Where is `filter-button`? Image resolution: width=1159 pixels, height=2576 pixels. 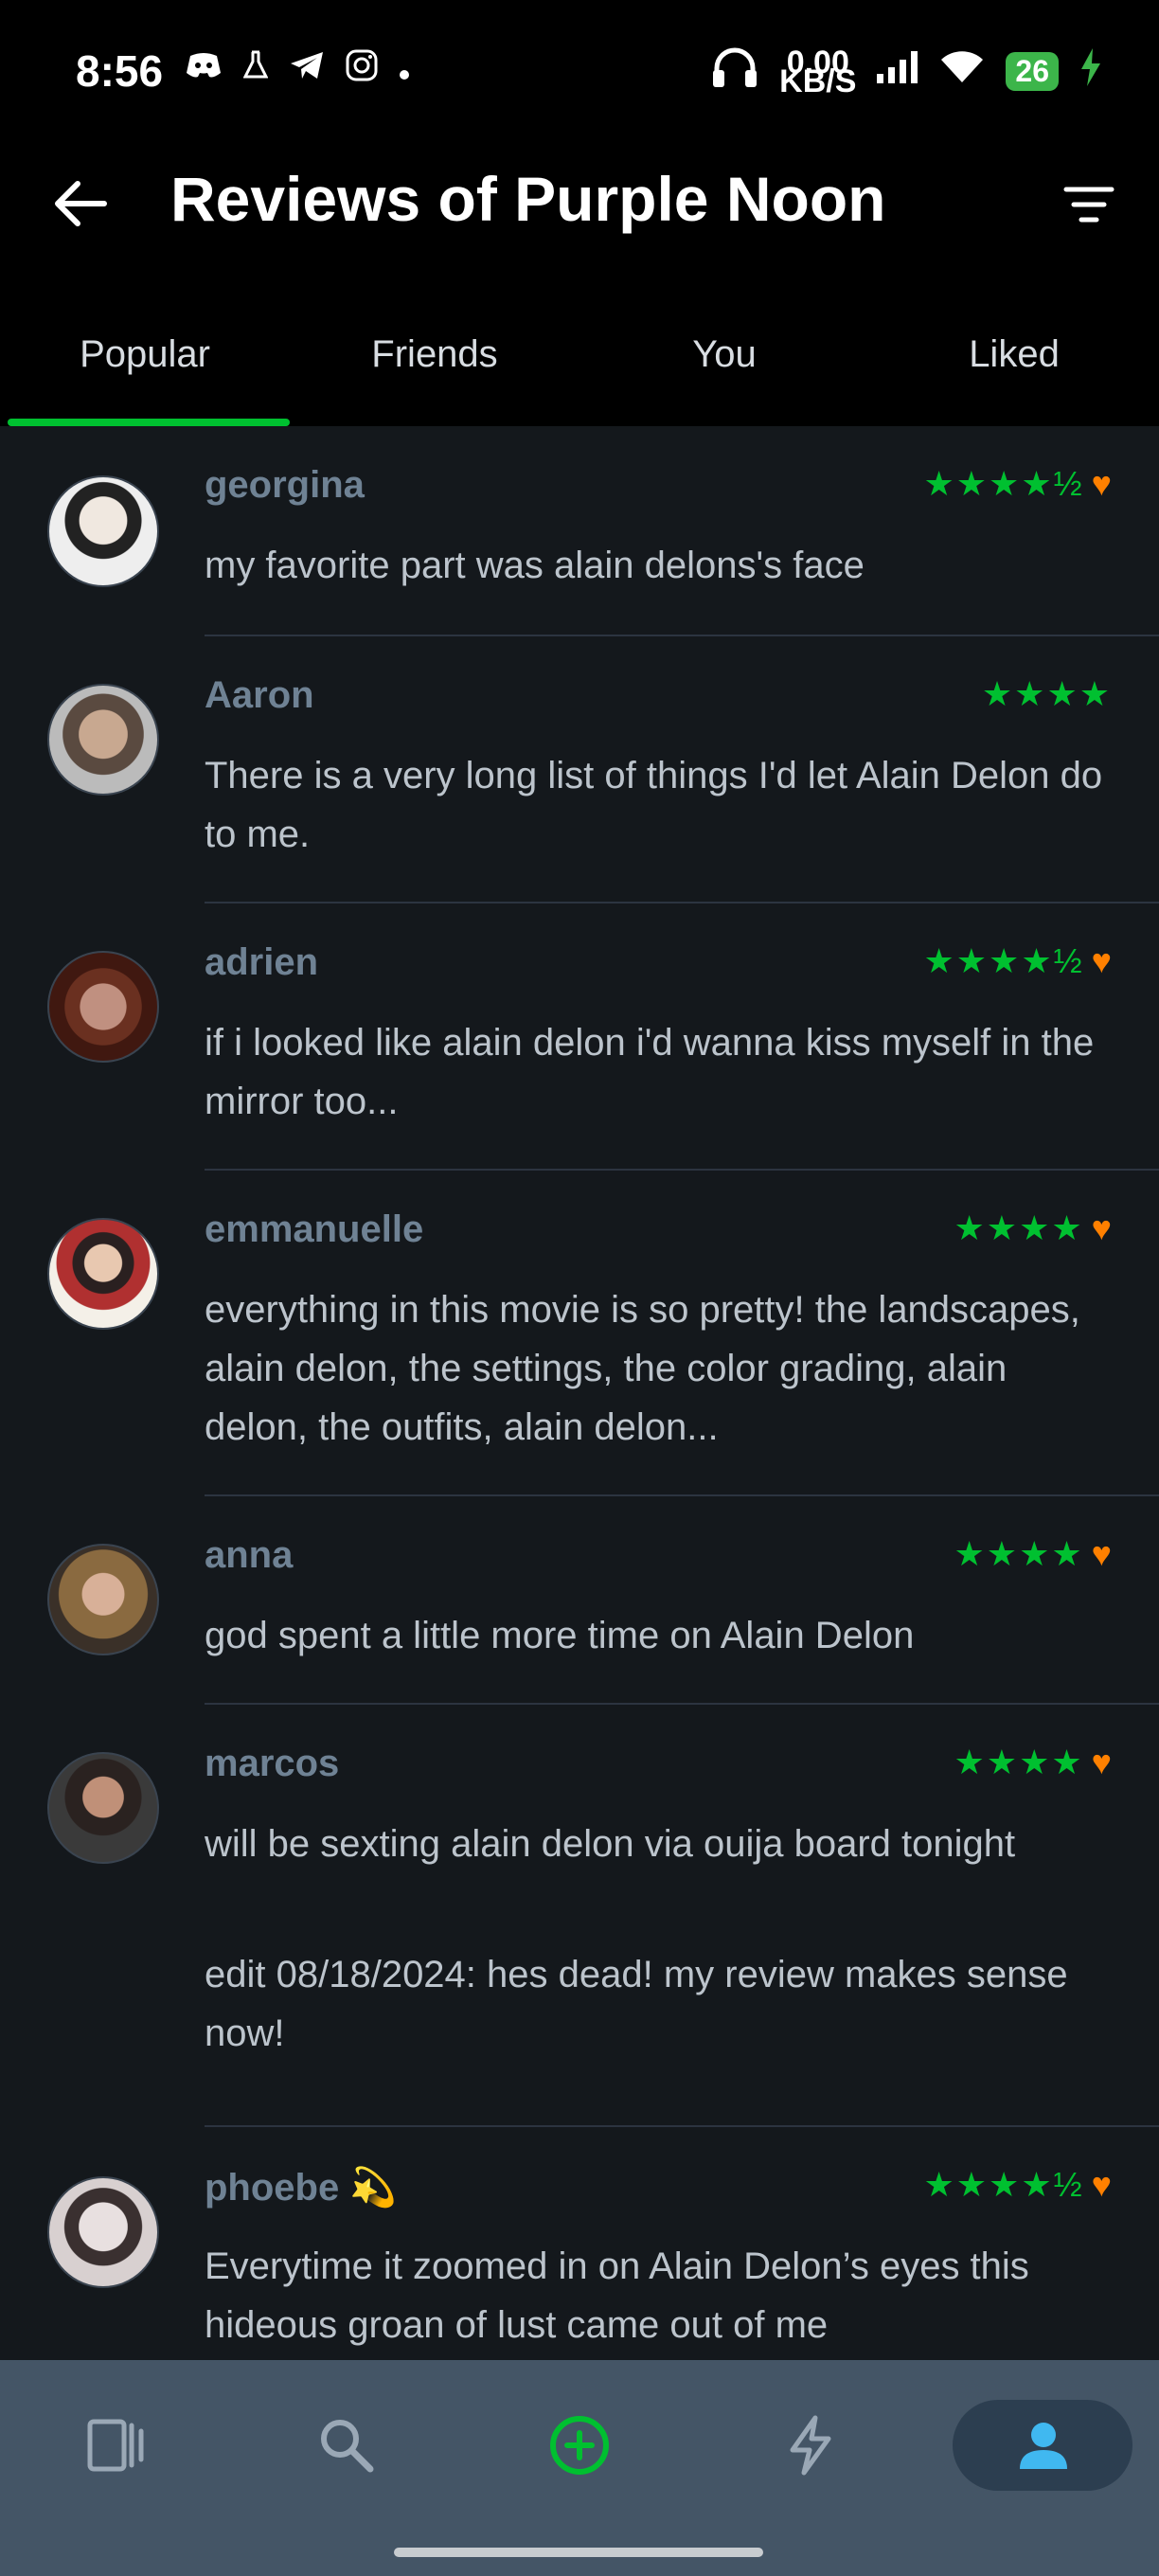
filter-button is located at coordinates (1089, 204).